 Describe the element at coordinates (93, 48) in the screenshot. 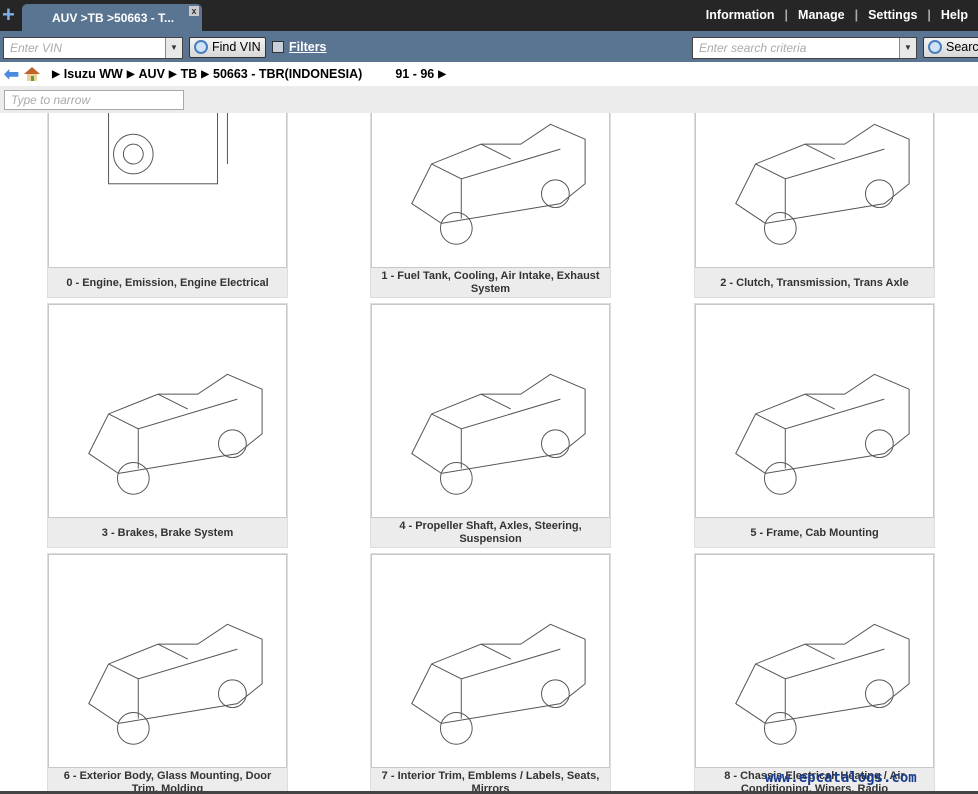

I see `vin-input: Enter VIN ▼` at that location.